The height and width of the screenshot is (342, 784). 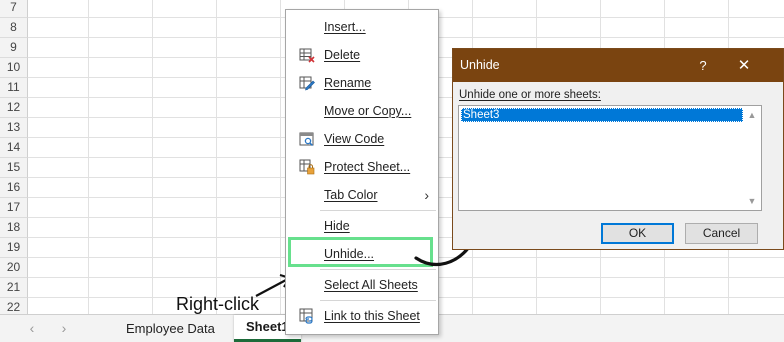 I want to click on menu-item-select-all-sheets: Select All Sheets, so click(x=362, y=285).